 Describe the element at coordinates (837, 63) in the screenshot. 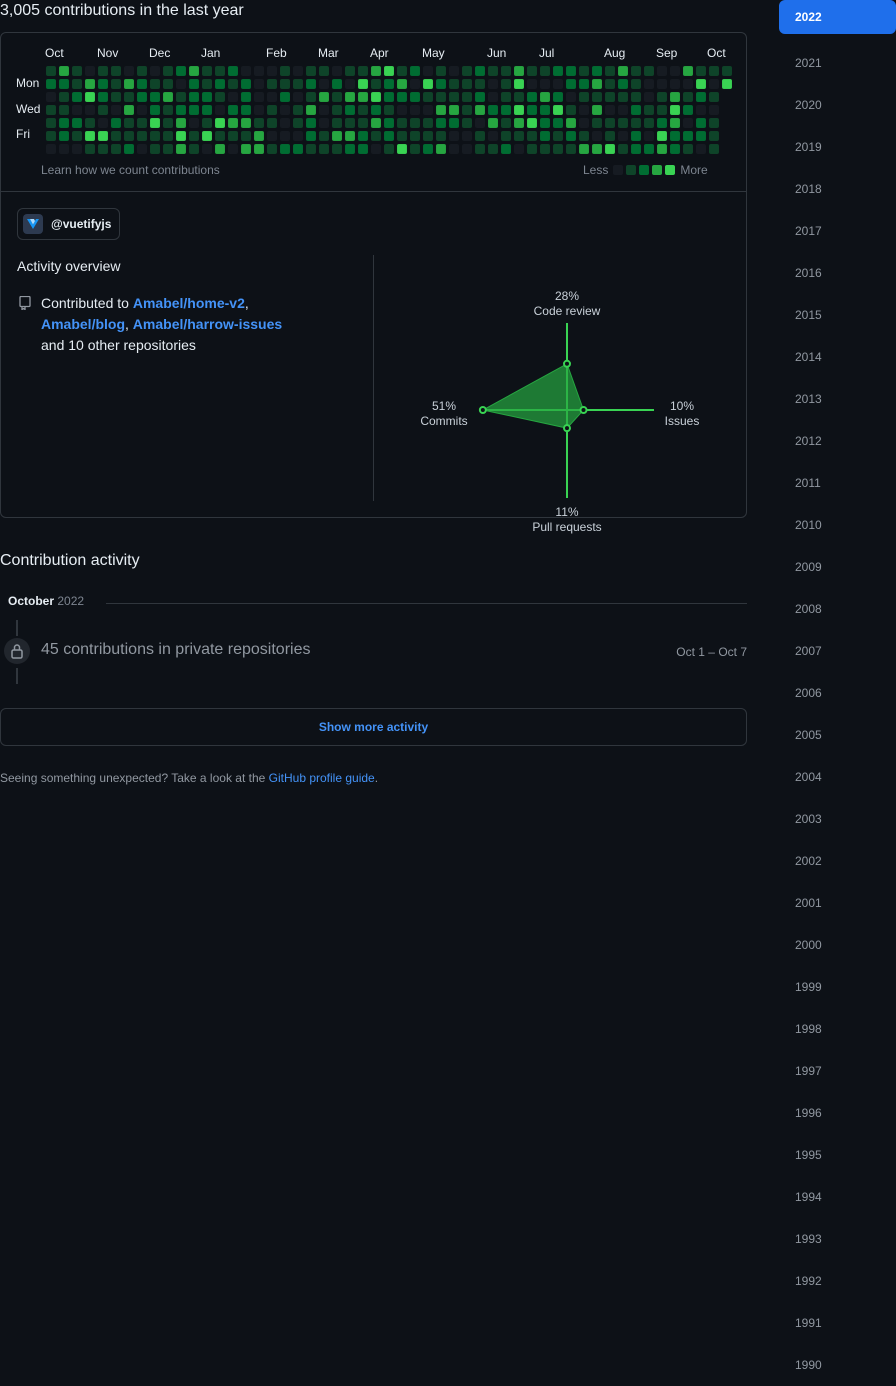

I see `year-link-2021: 2021` at that location.